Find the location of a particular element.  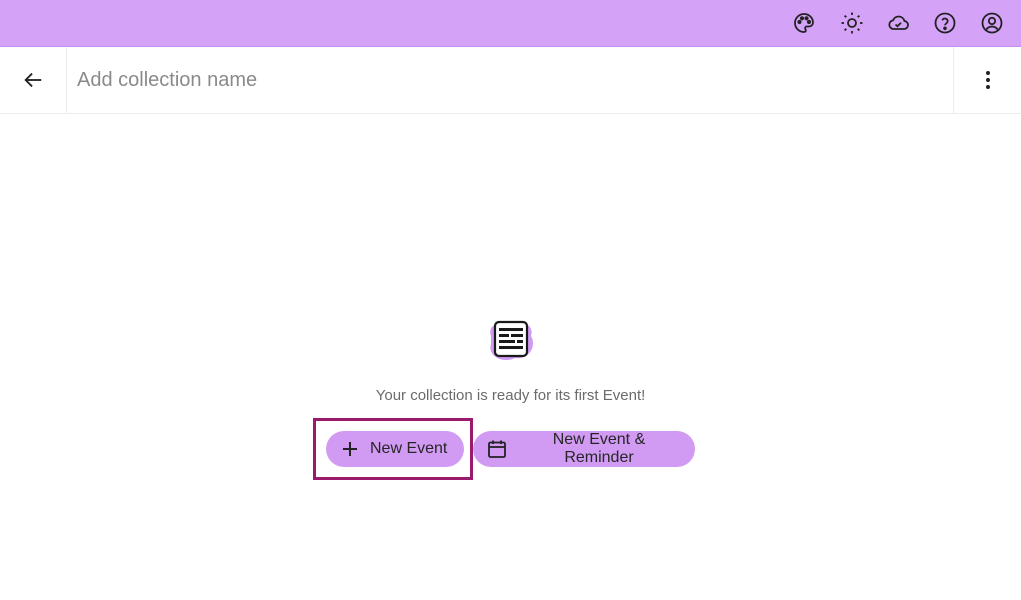

arrow-left-icon is located at coordinates (33, 80).